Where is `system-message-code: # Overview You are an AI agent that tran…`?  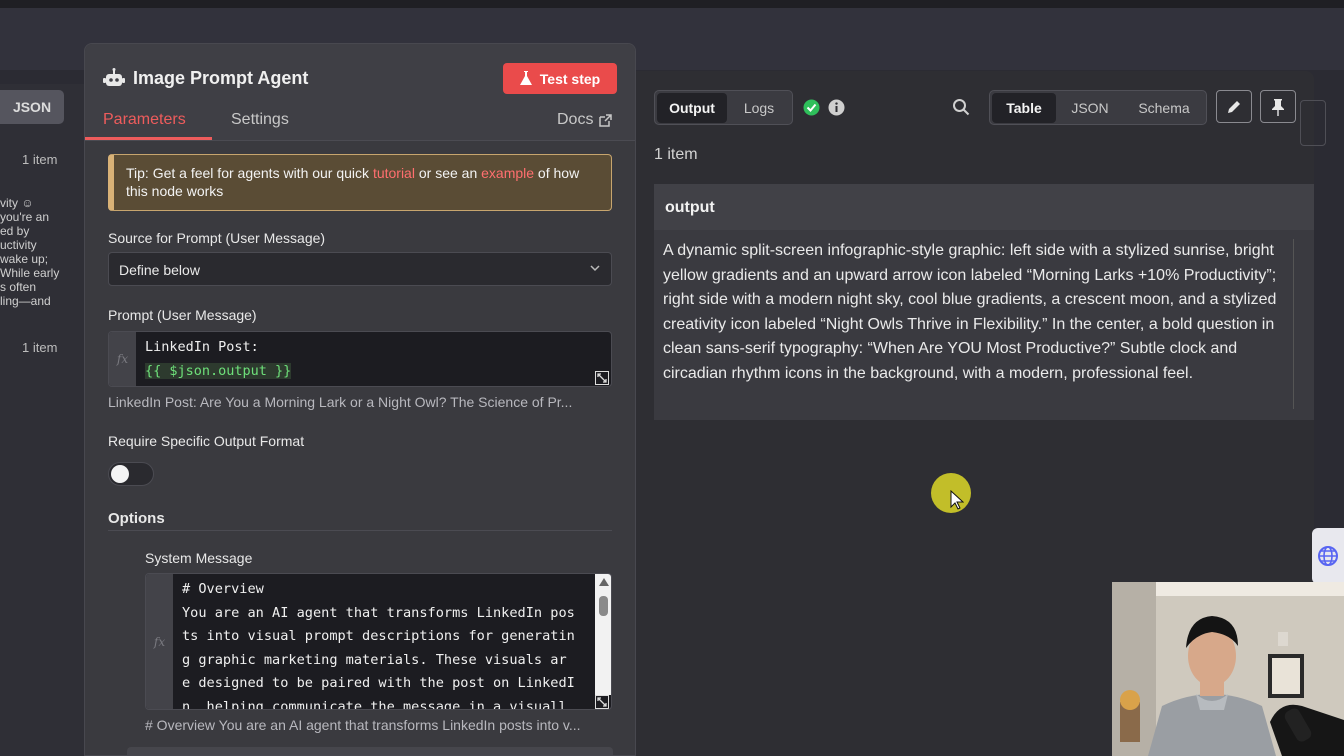 system-message-code: # Overview You are an AI agent that tran… is located at coordinates (378, 645).